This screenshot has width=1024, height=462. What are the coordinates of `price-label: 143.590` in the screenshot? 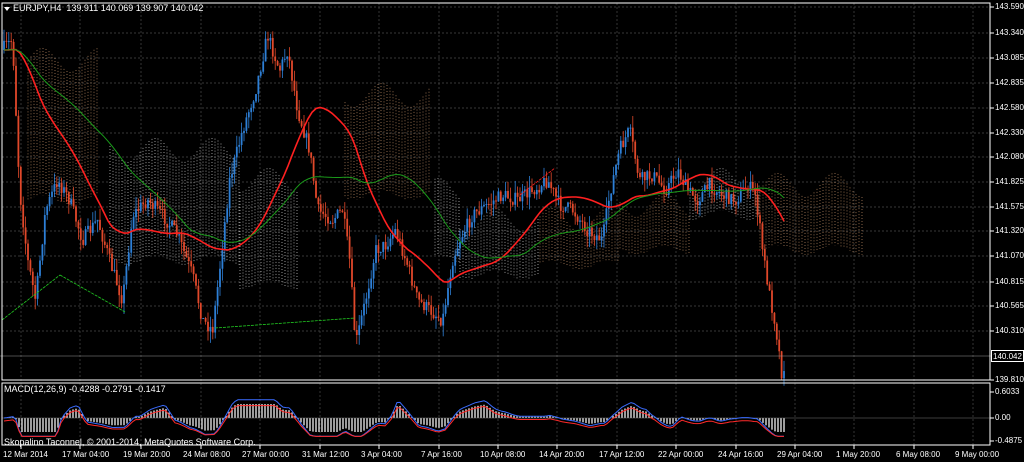 It's located at (1009, 6).